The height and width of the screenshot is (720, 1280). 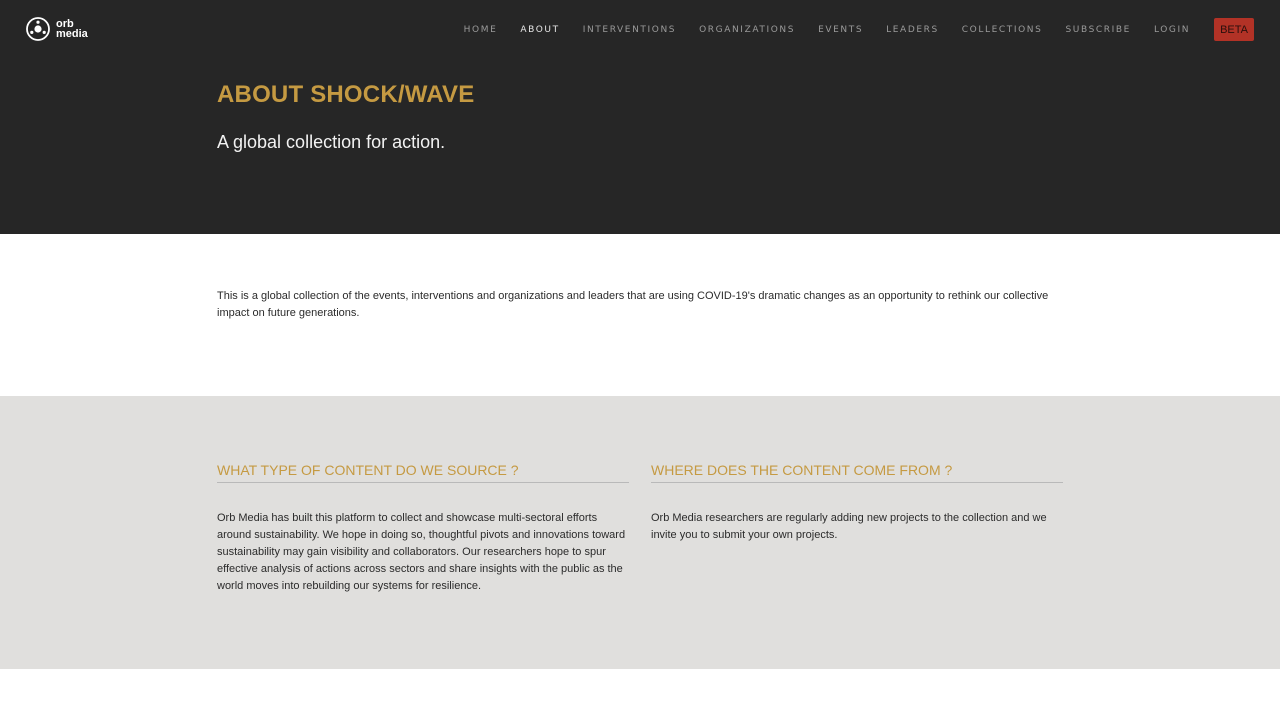 What do you see at coordinates (840, 30) in the screenshot?
I see `nav-events: EVENTS` at bounding box center [840, 30].